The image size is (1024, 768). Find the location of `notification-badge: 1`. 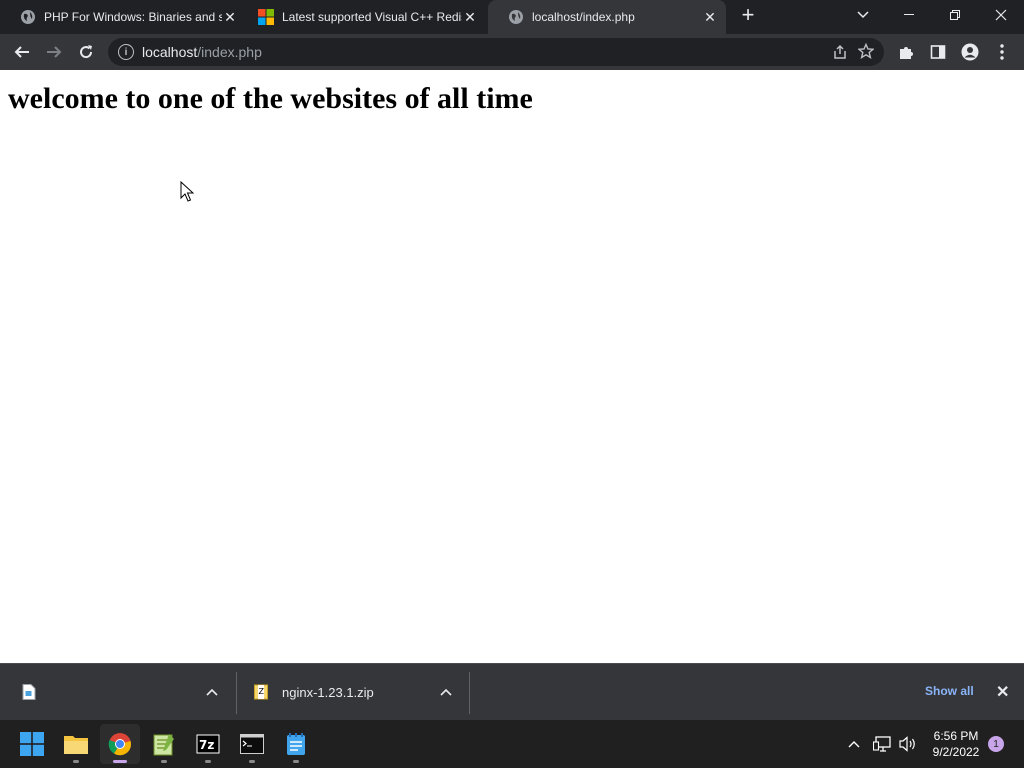

notification-badge: 1 is located at coordinates (996, 744).